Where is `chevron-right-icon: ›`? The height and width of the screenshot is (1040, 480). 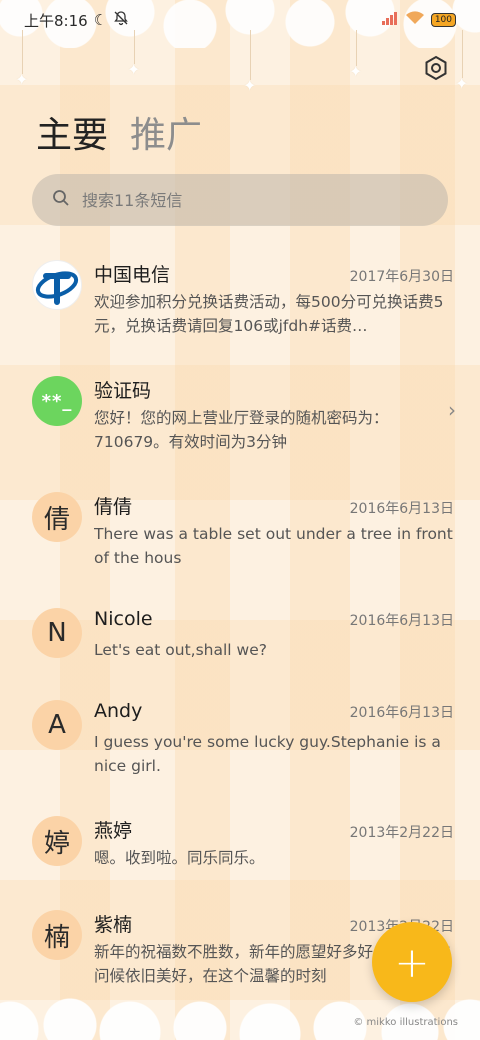
chevron-right-icon: › is located at coordinates (452, 410).